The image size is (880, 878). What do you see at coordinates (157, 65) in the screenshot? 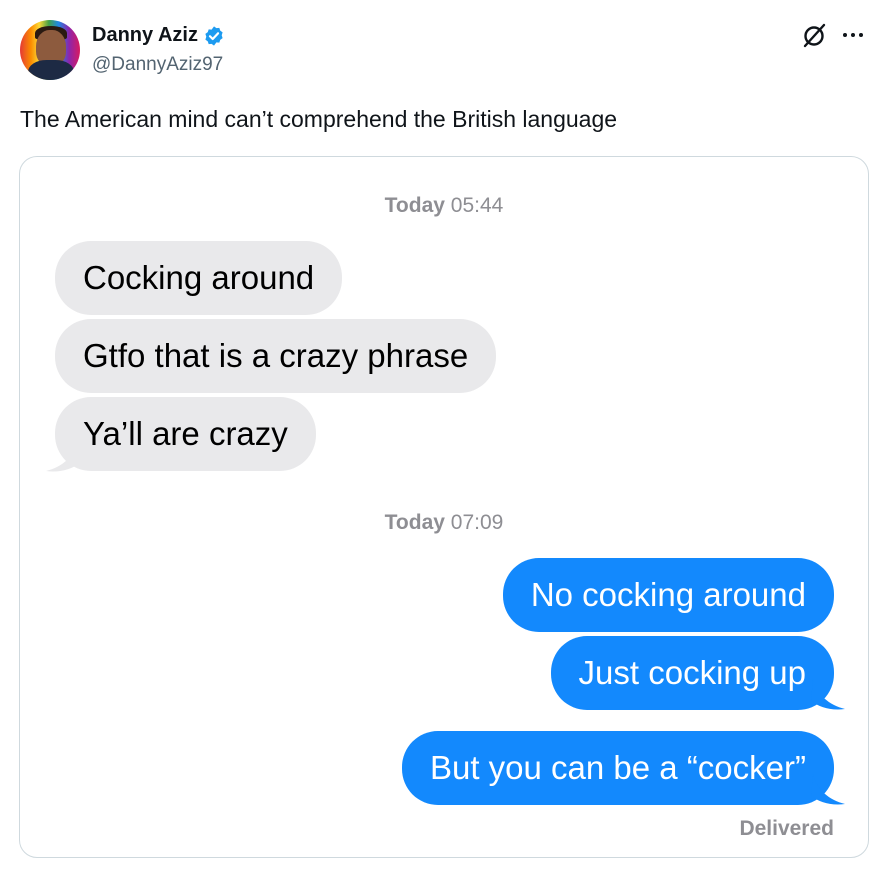
I see `author-handle: @DannyAziz97` at bounding box center [157, 65].